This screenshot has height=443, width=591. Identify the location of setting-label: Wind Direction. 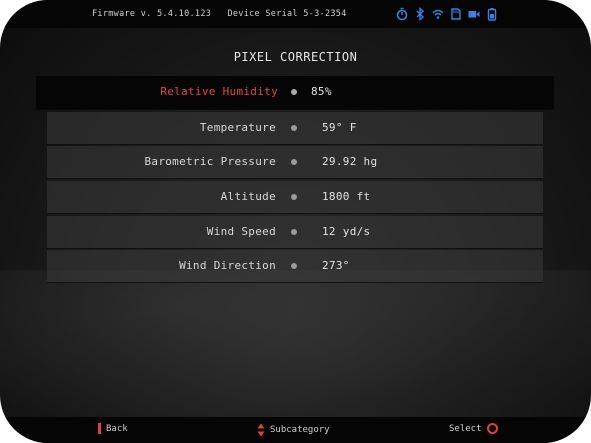
(227, 265).